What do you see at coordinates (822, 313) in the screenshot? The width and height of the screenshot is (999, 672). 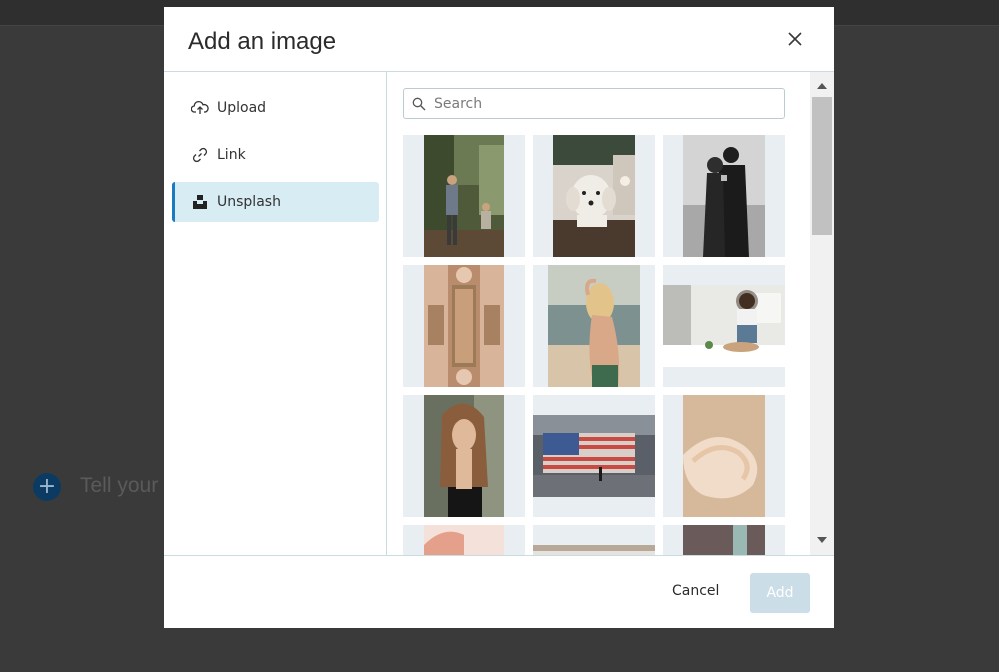 I see `vertical-scrollbar` at bounding box center [822, 313].